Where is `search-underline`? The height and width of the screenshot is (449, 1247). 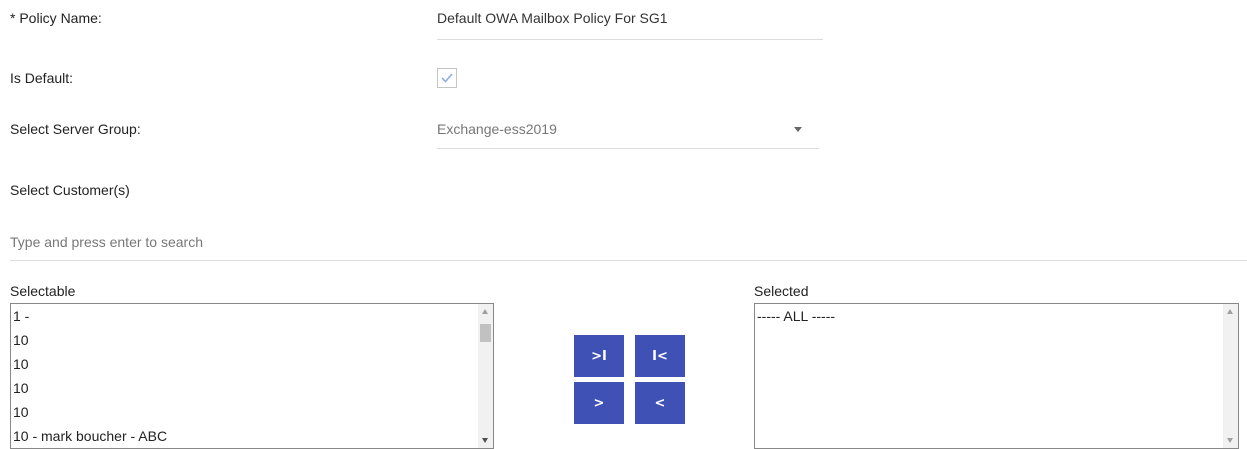
search-underline is located at coordinates (628, 260).